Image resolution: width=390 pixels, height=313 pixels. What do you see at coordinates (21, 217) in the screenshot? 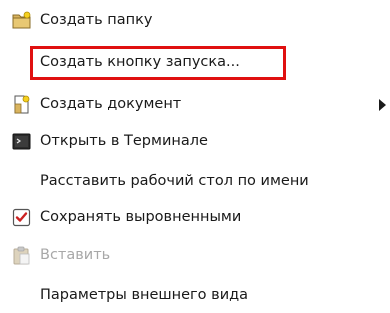
I see `checkbox-checked-icon` at bounding box center [21, 217].